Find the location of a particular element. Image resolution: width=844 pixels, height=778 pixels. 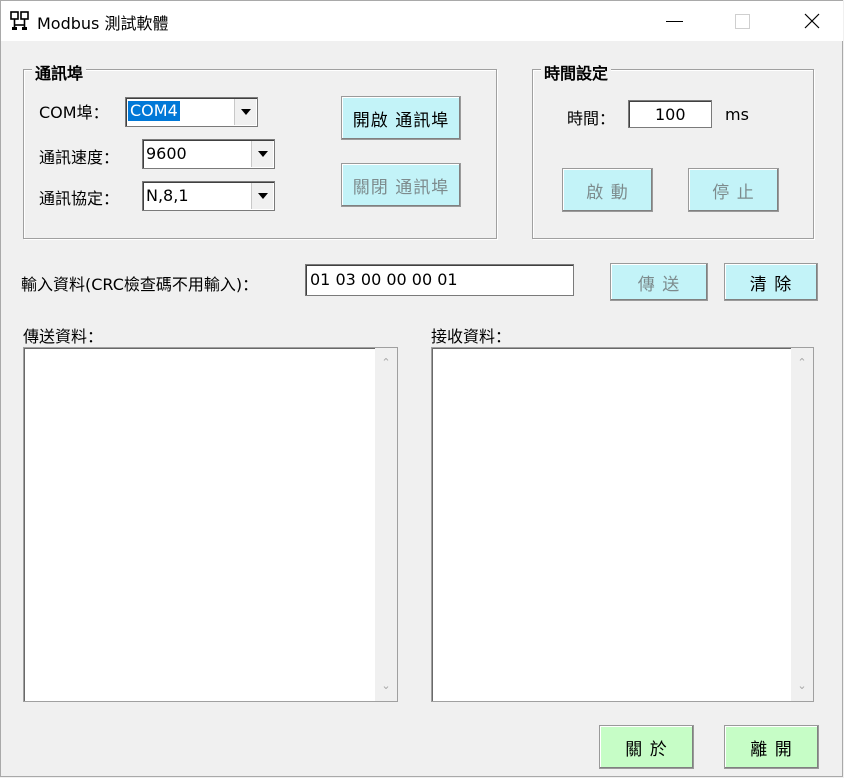

open-port-button: 開啟 通訊埠 is located at coordinates (401, 118).